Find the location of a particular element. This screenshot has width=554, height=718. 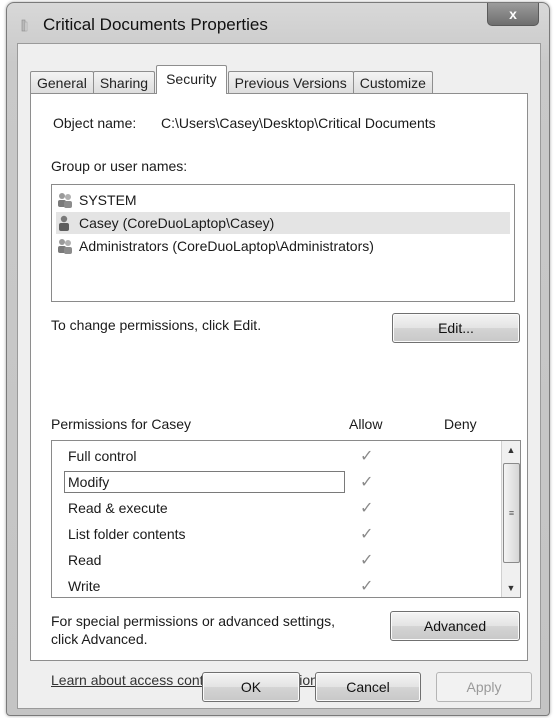

permission-name: Full control is located at coordinates (102, 456).